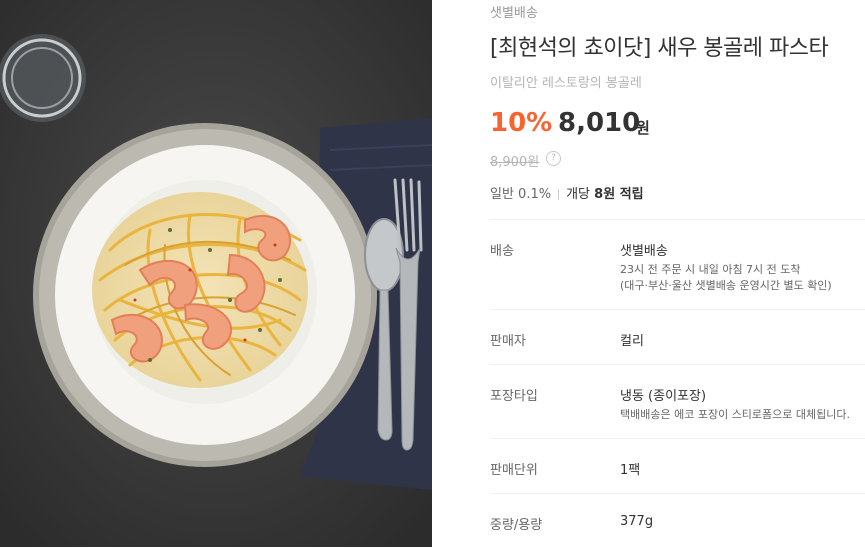 This screenshot has height=548, width=865. I want to click on help-icon: ?, so click(553, 158).